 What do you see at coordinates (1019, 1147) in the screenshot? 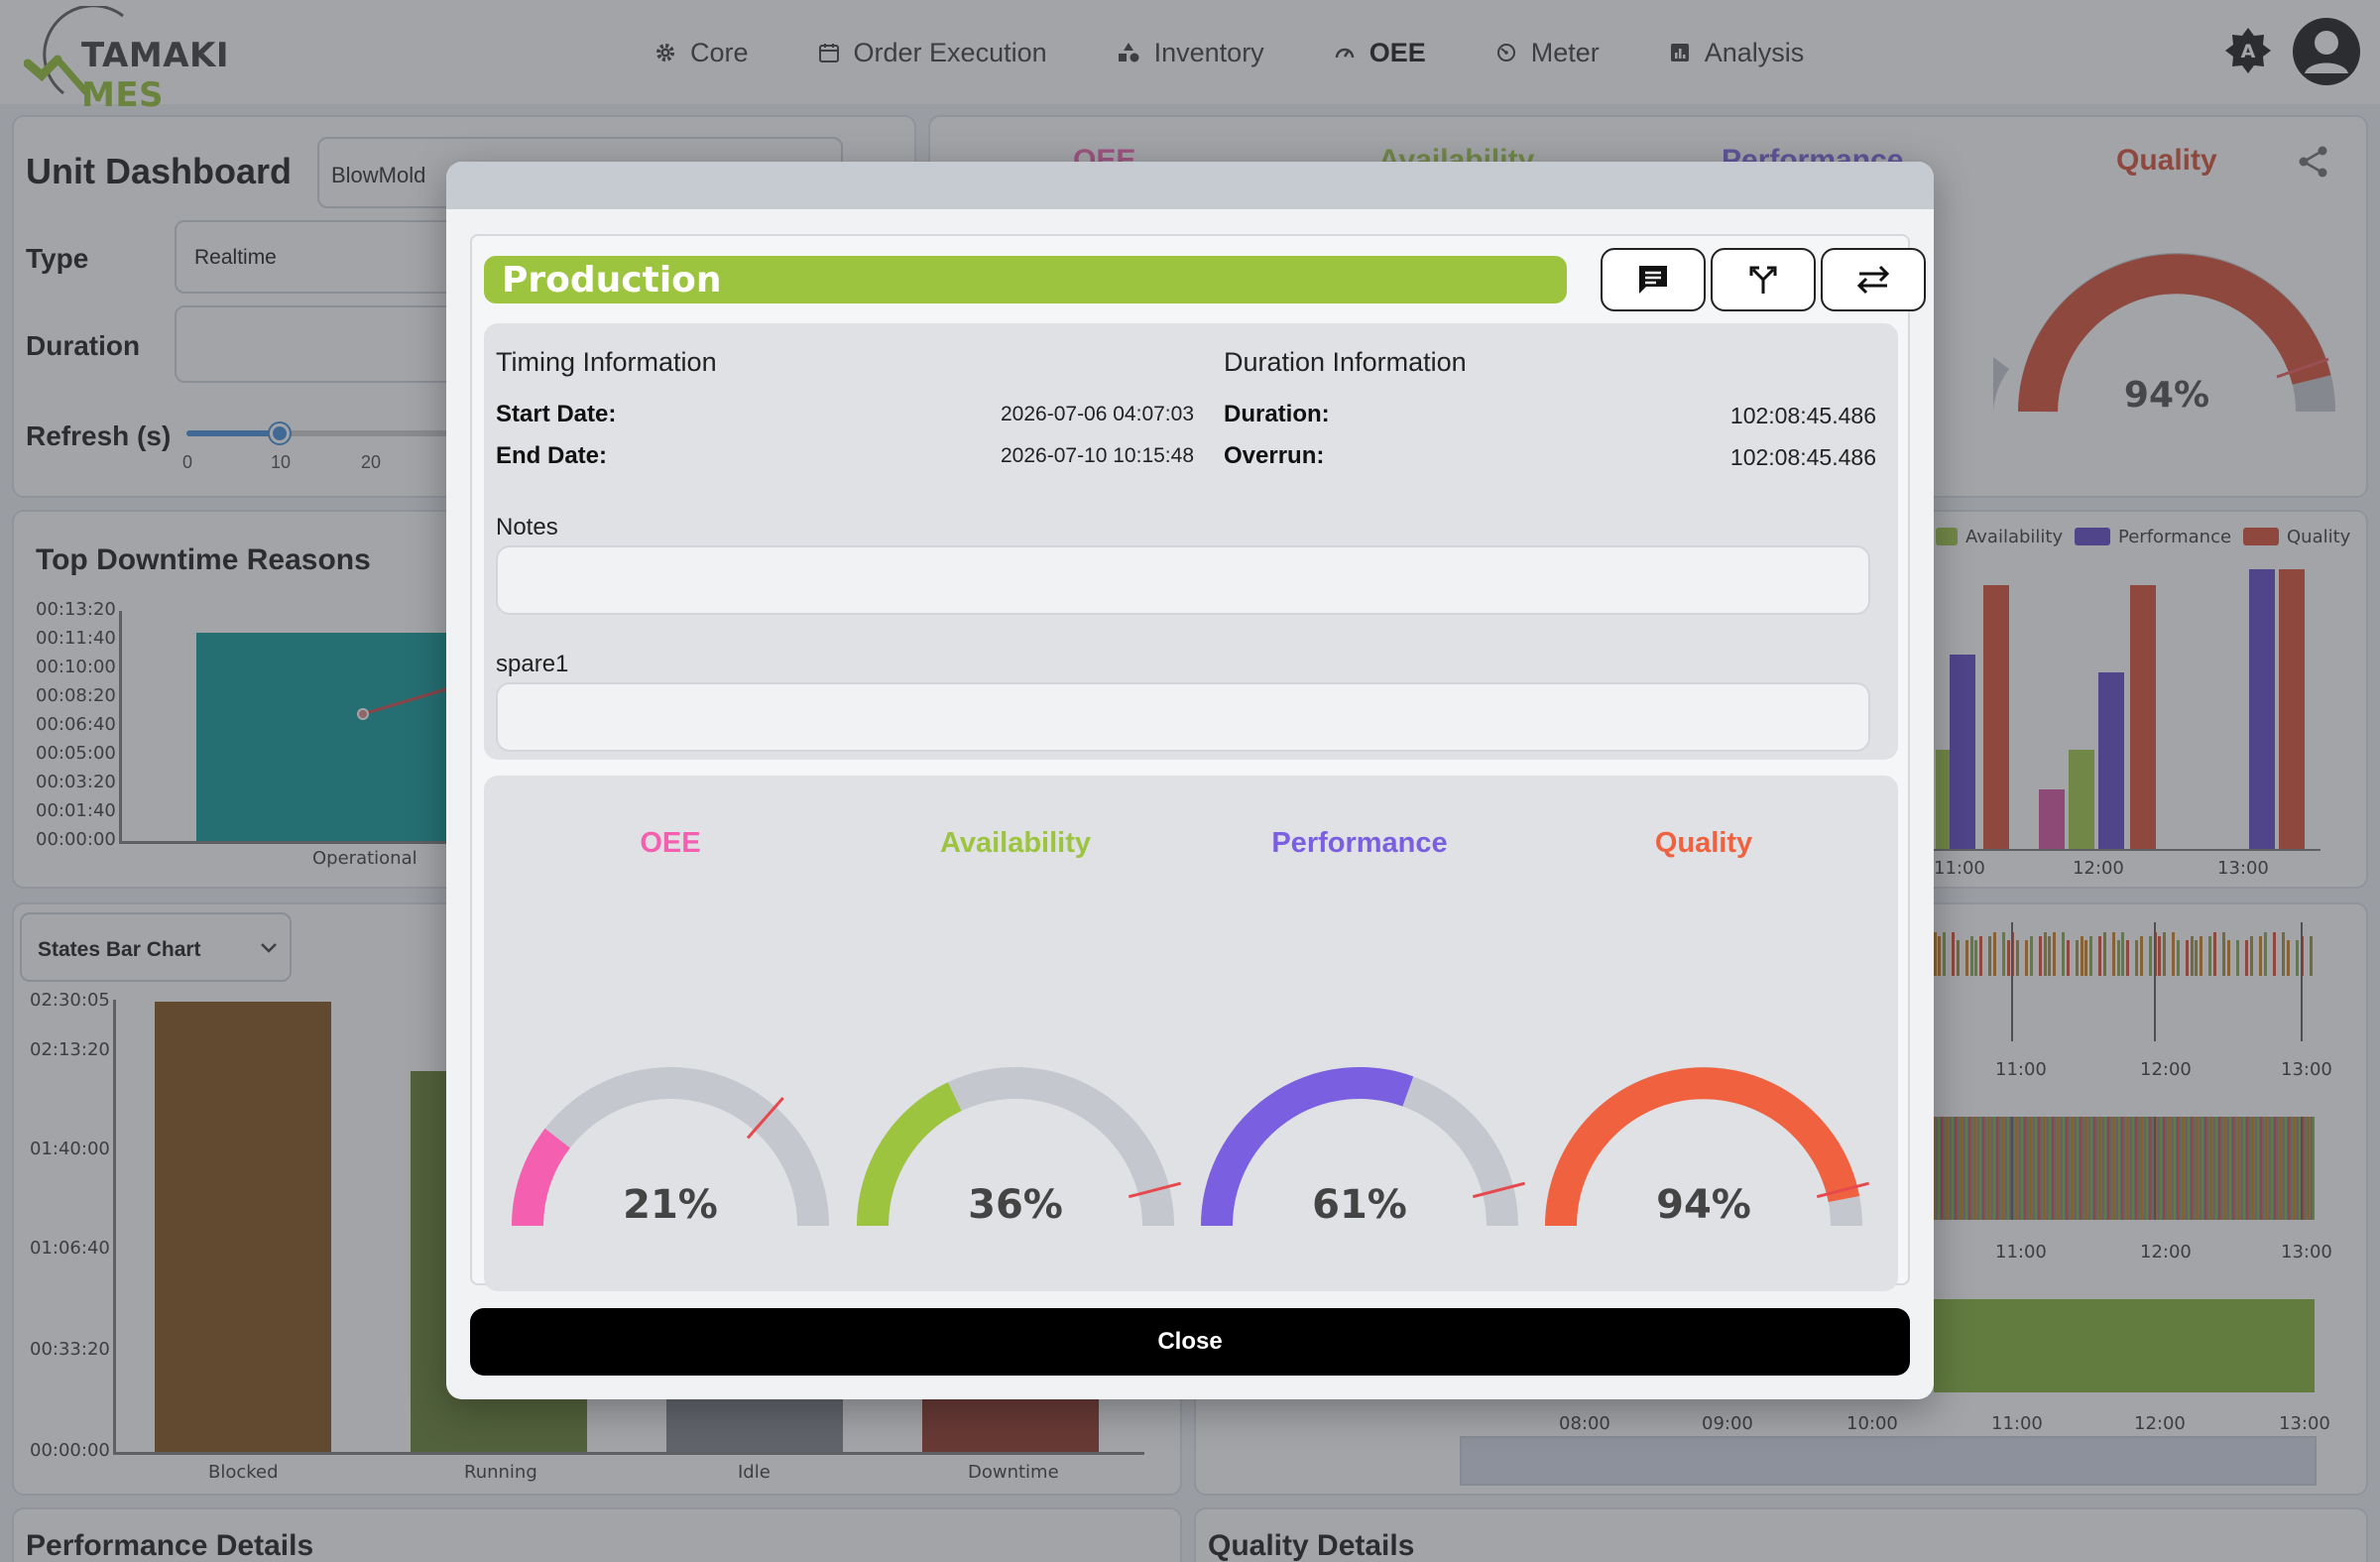
I see `gauge-availability: 36%` at bounding box center [1019, 1147].